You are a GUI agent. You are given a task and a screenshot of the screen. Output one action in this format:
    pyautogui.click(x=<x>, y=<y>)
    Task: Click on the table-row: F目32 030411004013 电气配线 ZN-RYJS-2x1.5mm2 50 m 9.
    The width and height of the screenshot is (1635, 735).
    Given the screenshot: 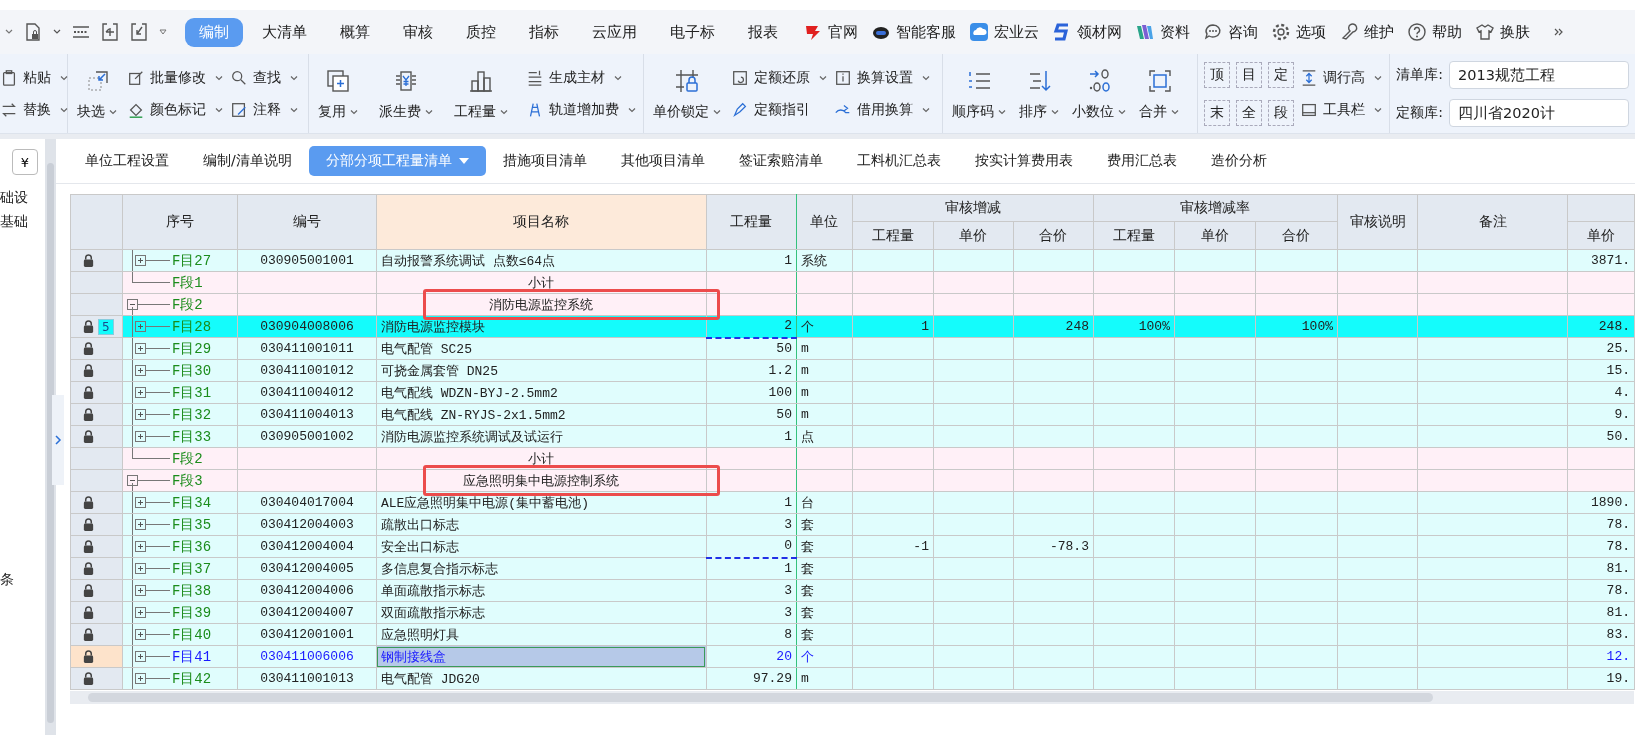 What is the action you would take?
    pyautogui.click(x=852, y=414)
    